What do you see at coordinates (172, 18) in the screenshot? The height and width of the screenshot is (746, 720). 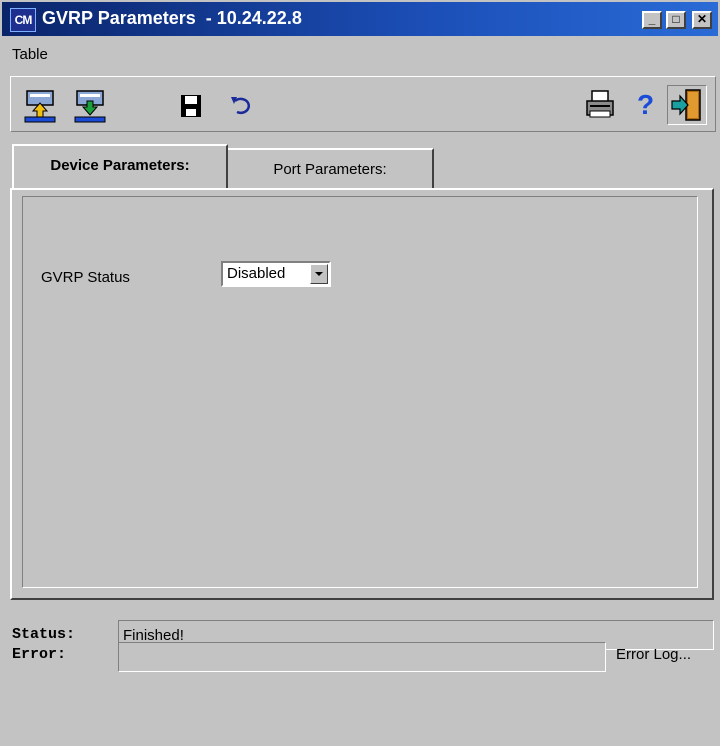 I see `window-title: GVRP Parameters - 10.24.22.8` at bounding box center [172, 18].